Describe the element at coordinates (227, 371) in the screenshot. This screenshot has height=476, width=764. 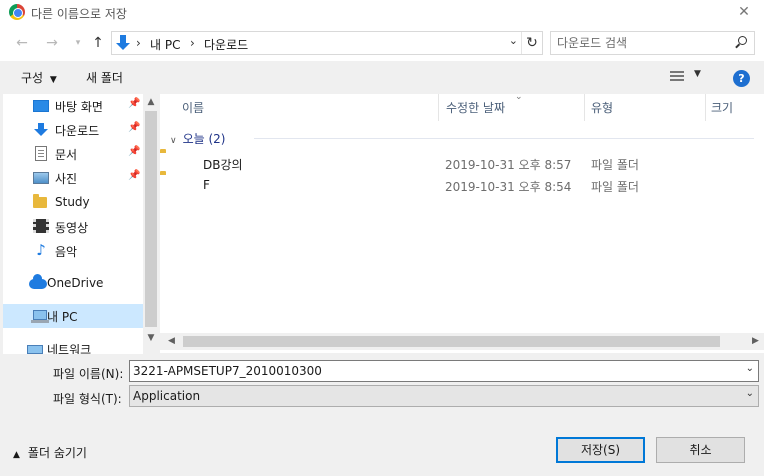
I see `filename-value: 3221-APMSETUP7_2010010300` at that location.